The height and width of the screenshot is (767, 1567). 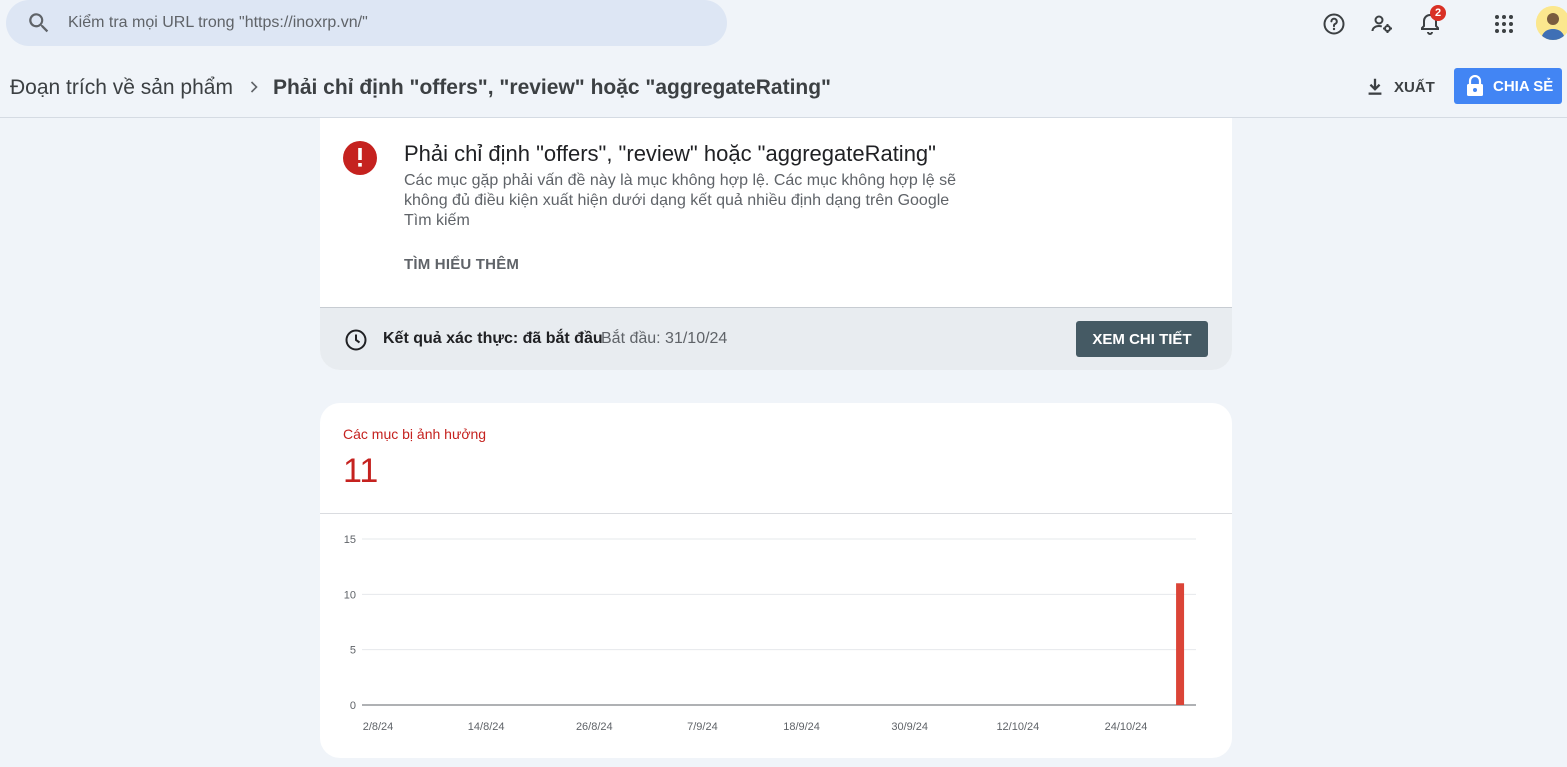 I want to click on url-inspection-search, so click(x=366, y=23).